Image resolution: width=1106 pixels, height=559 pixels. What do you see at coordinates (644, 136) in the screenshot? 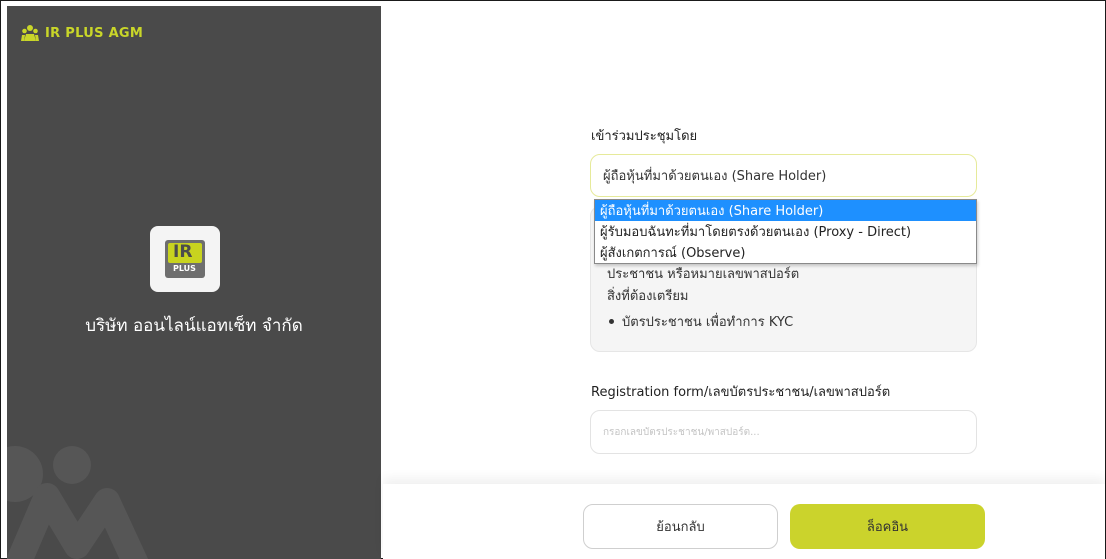
I see `attend-label: เข้าร่วมประชุมโดย` at bounding box center [644, 136].